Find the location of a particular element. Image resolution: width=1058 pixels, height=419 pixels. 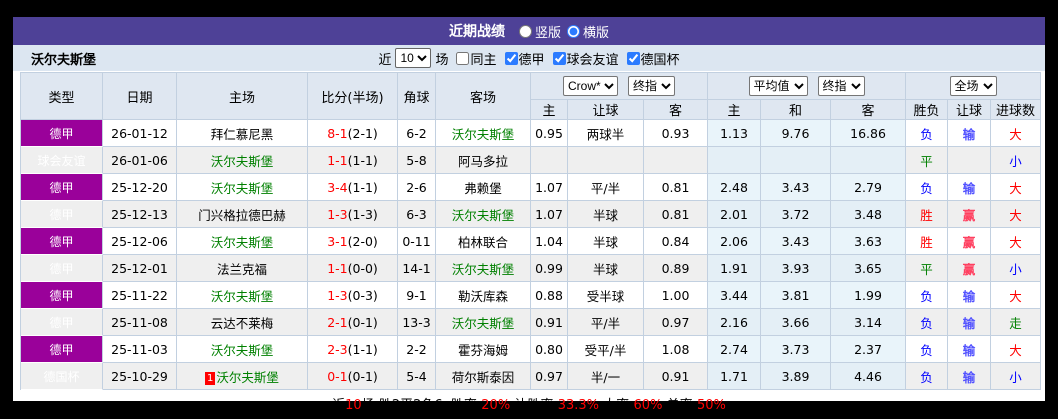

avg-home-cell: 1.91 is located at coordinates (735, 268).